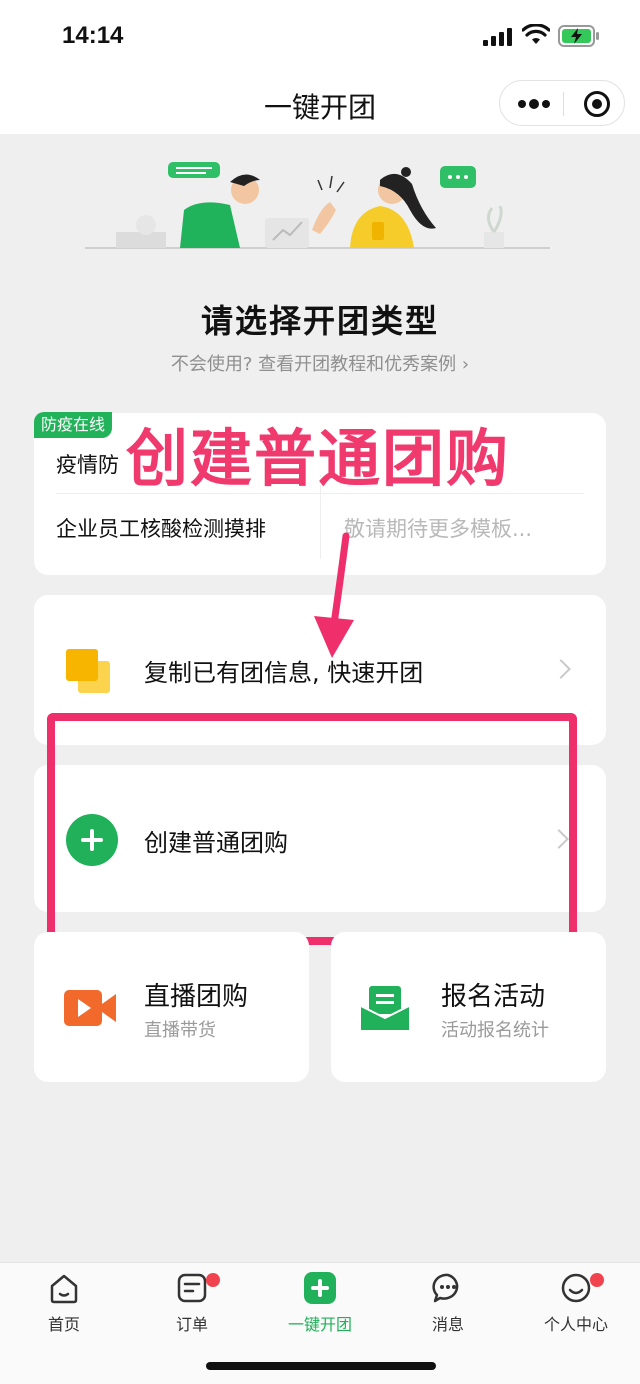  I want to click on profile-notification-dot, so click(597, 1280).